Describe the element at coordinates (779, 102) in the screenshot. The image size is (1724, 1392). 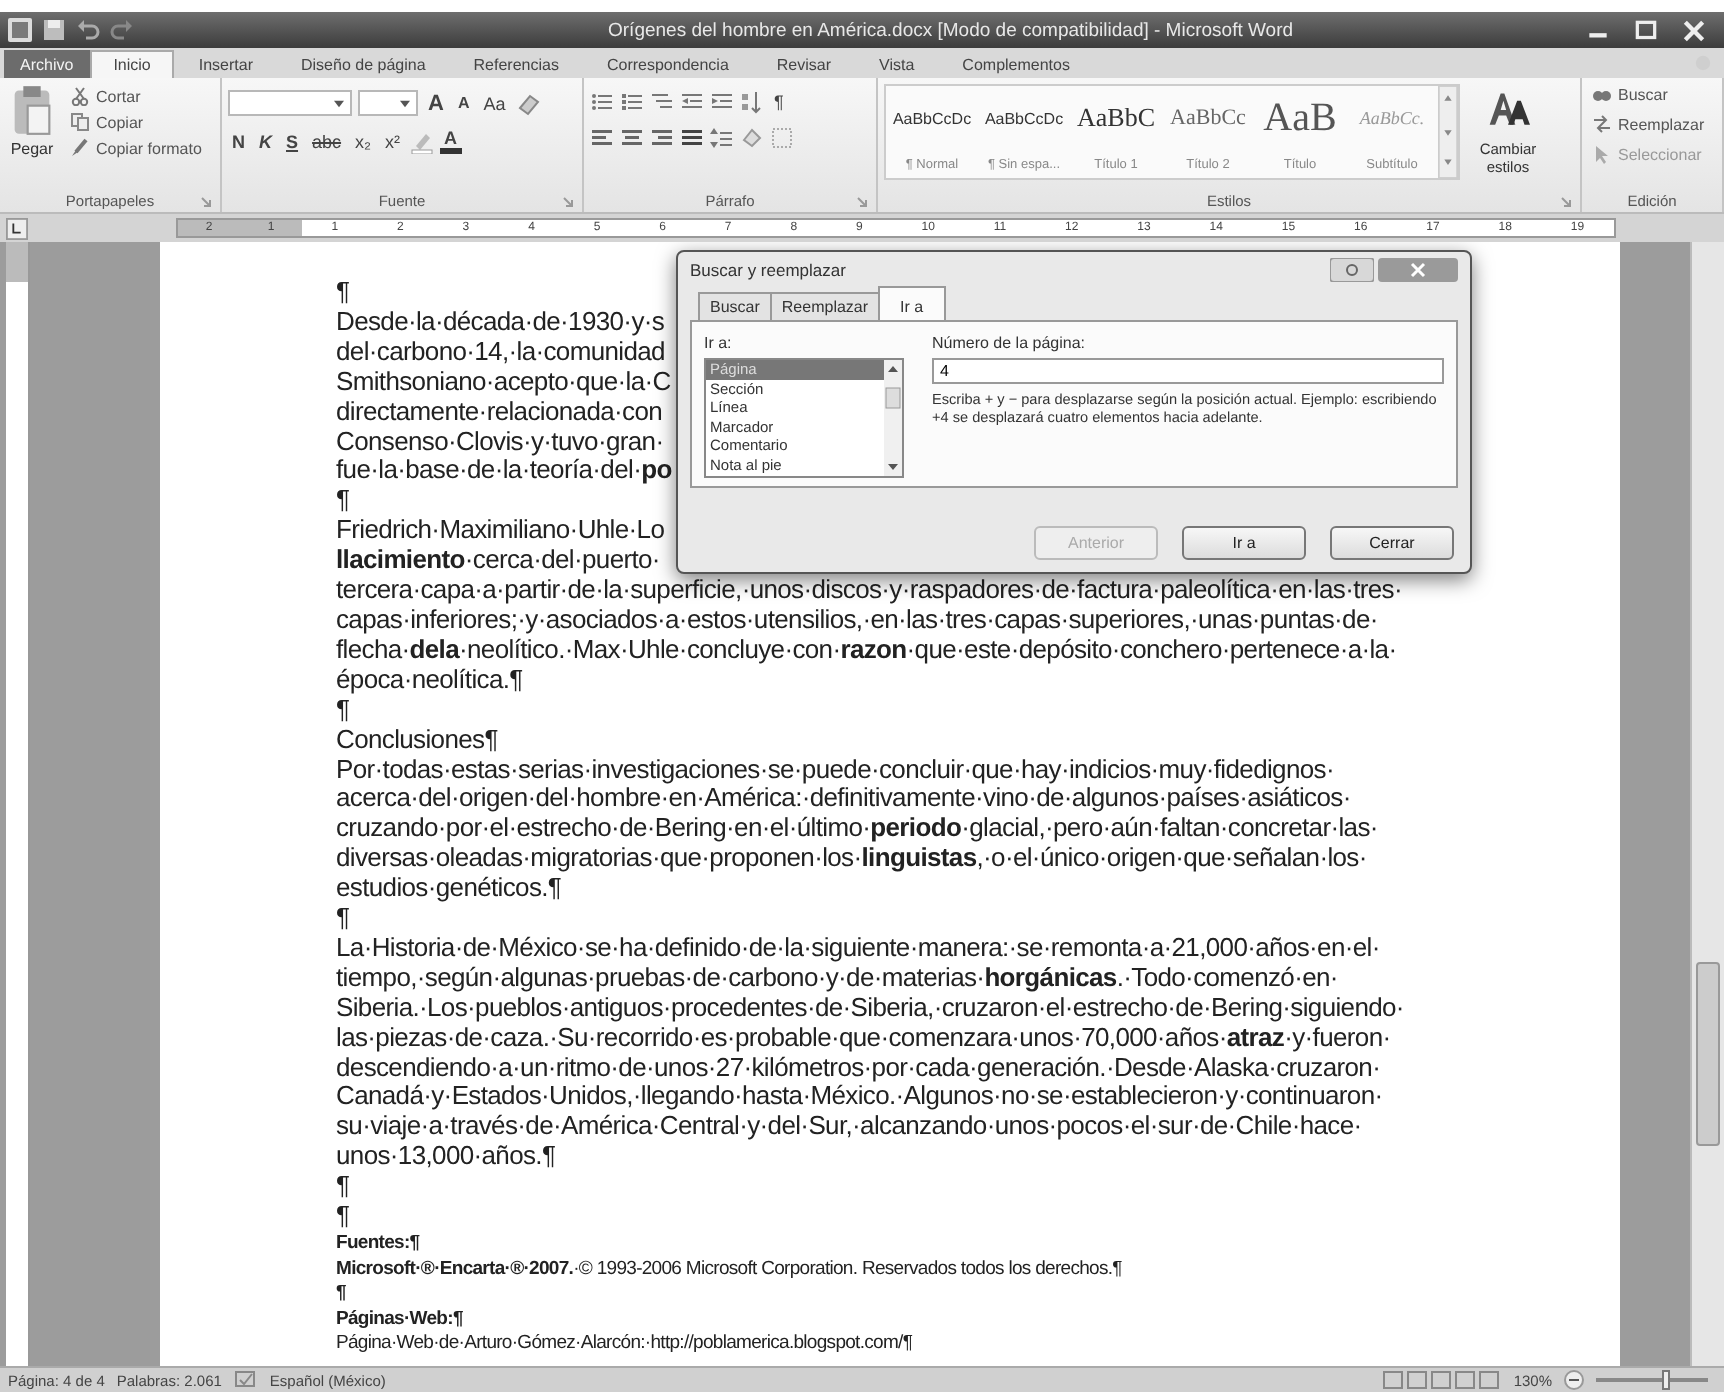
I see `show-marks-button: ¶` at that location.